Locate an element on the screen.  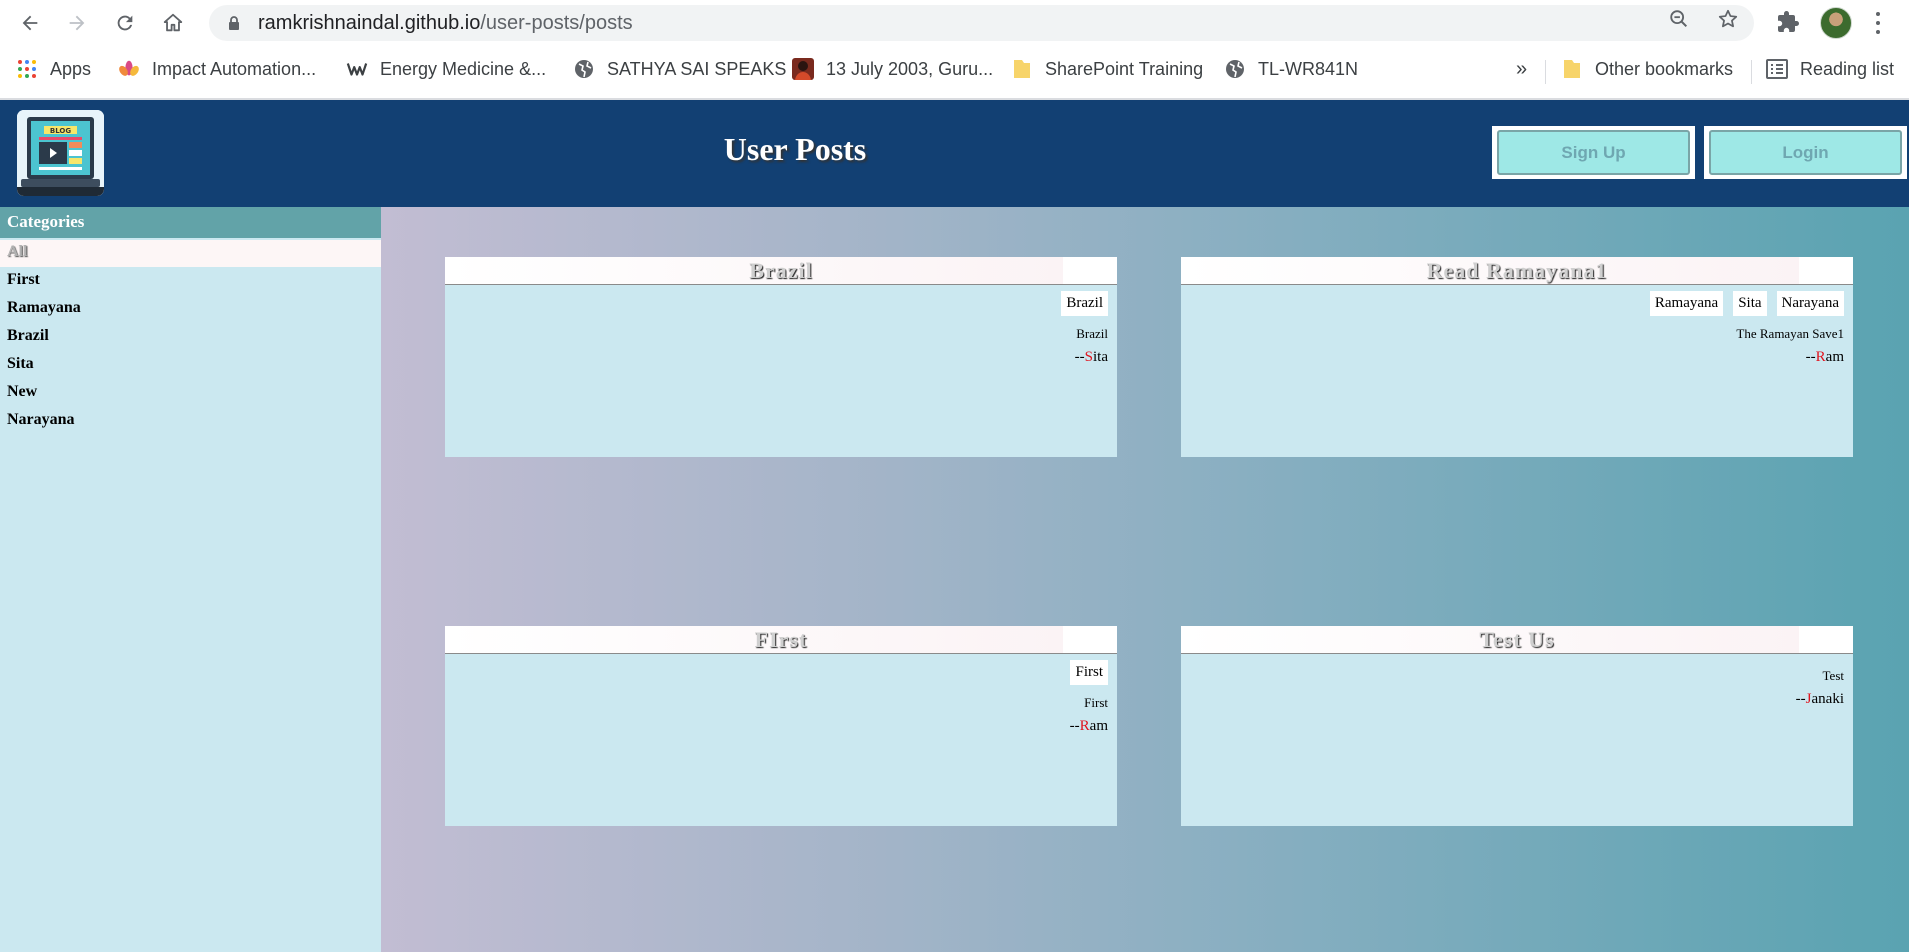
category-ramayana: Ramayana is located at coordinates (190, 309).